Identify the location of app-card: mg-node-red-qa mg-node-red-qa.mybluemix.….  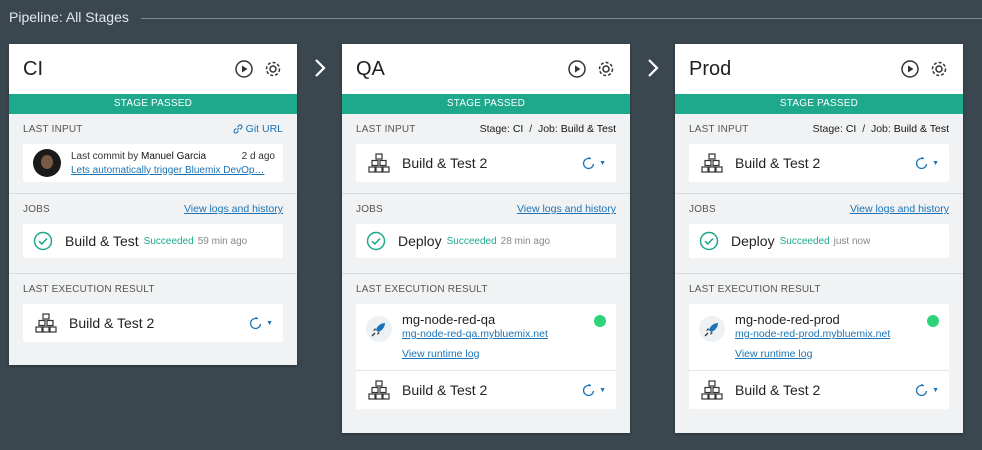
(486, 337).